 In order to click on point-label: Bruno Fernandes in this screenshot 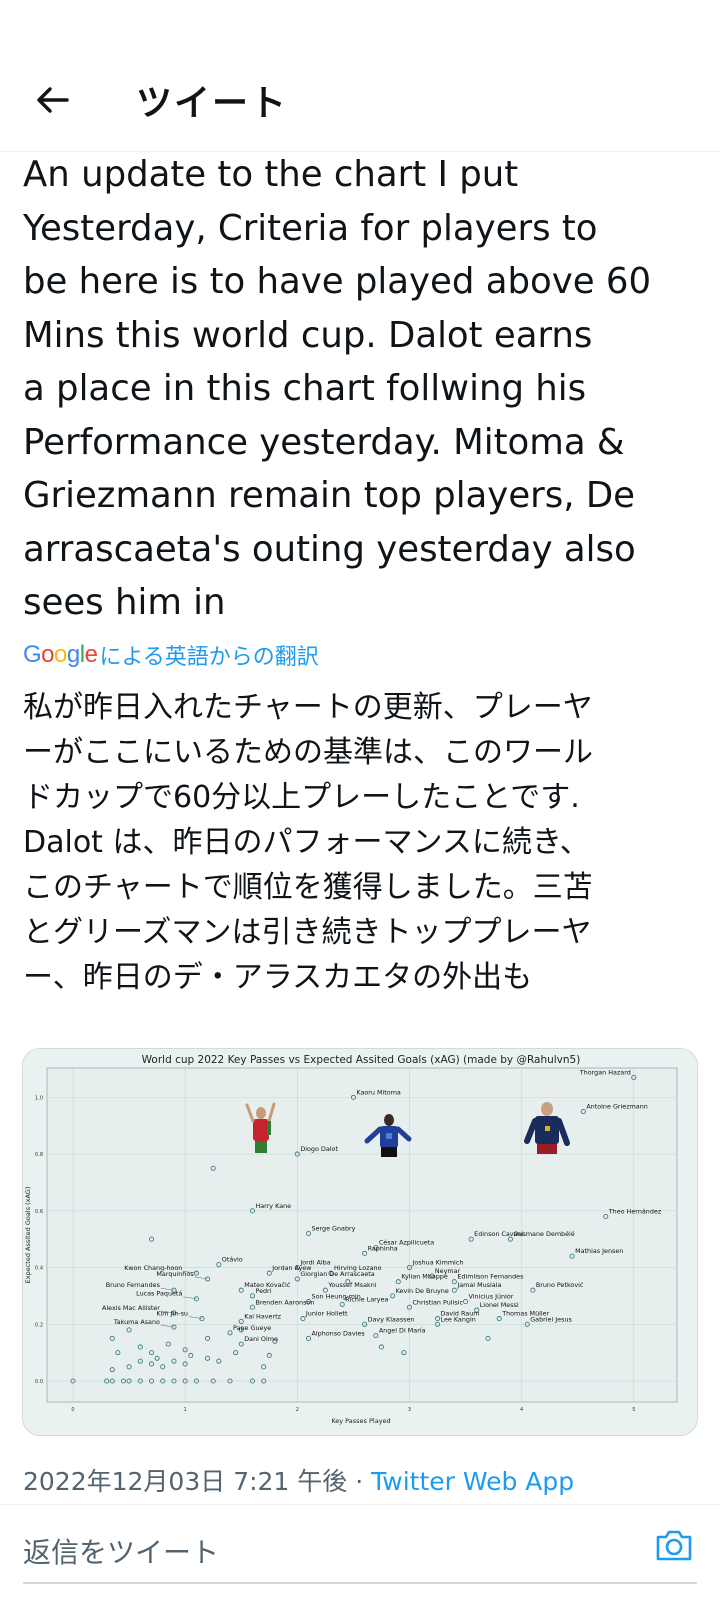, I will do `click(133, 1285)`.